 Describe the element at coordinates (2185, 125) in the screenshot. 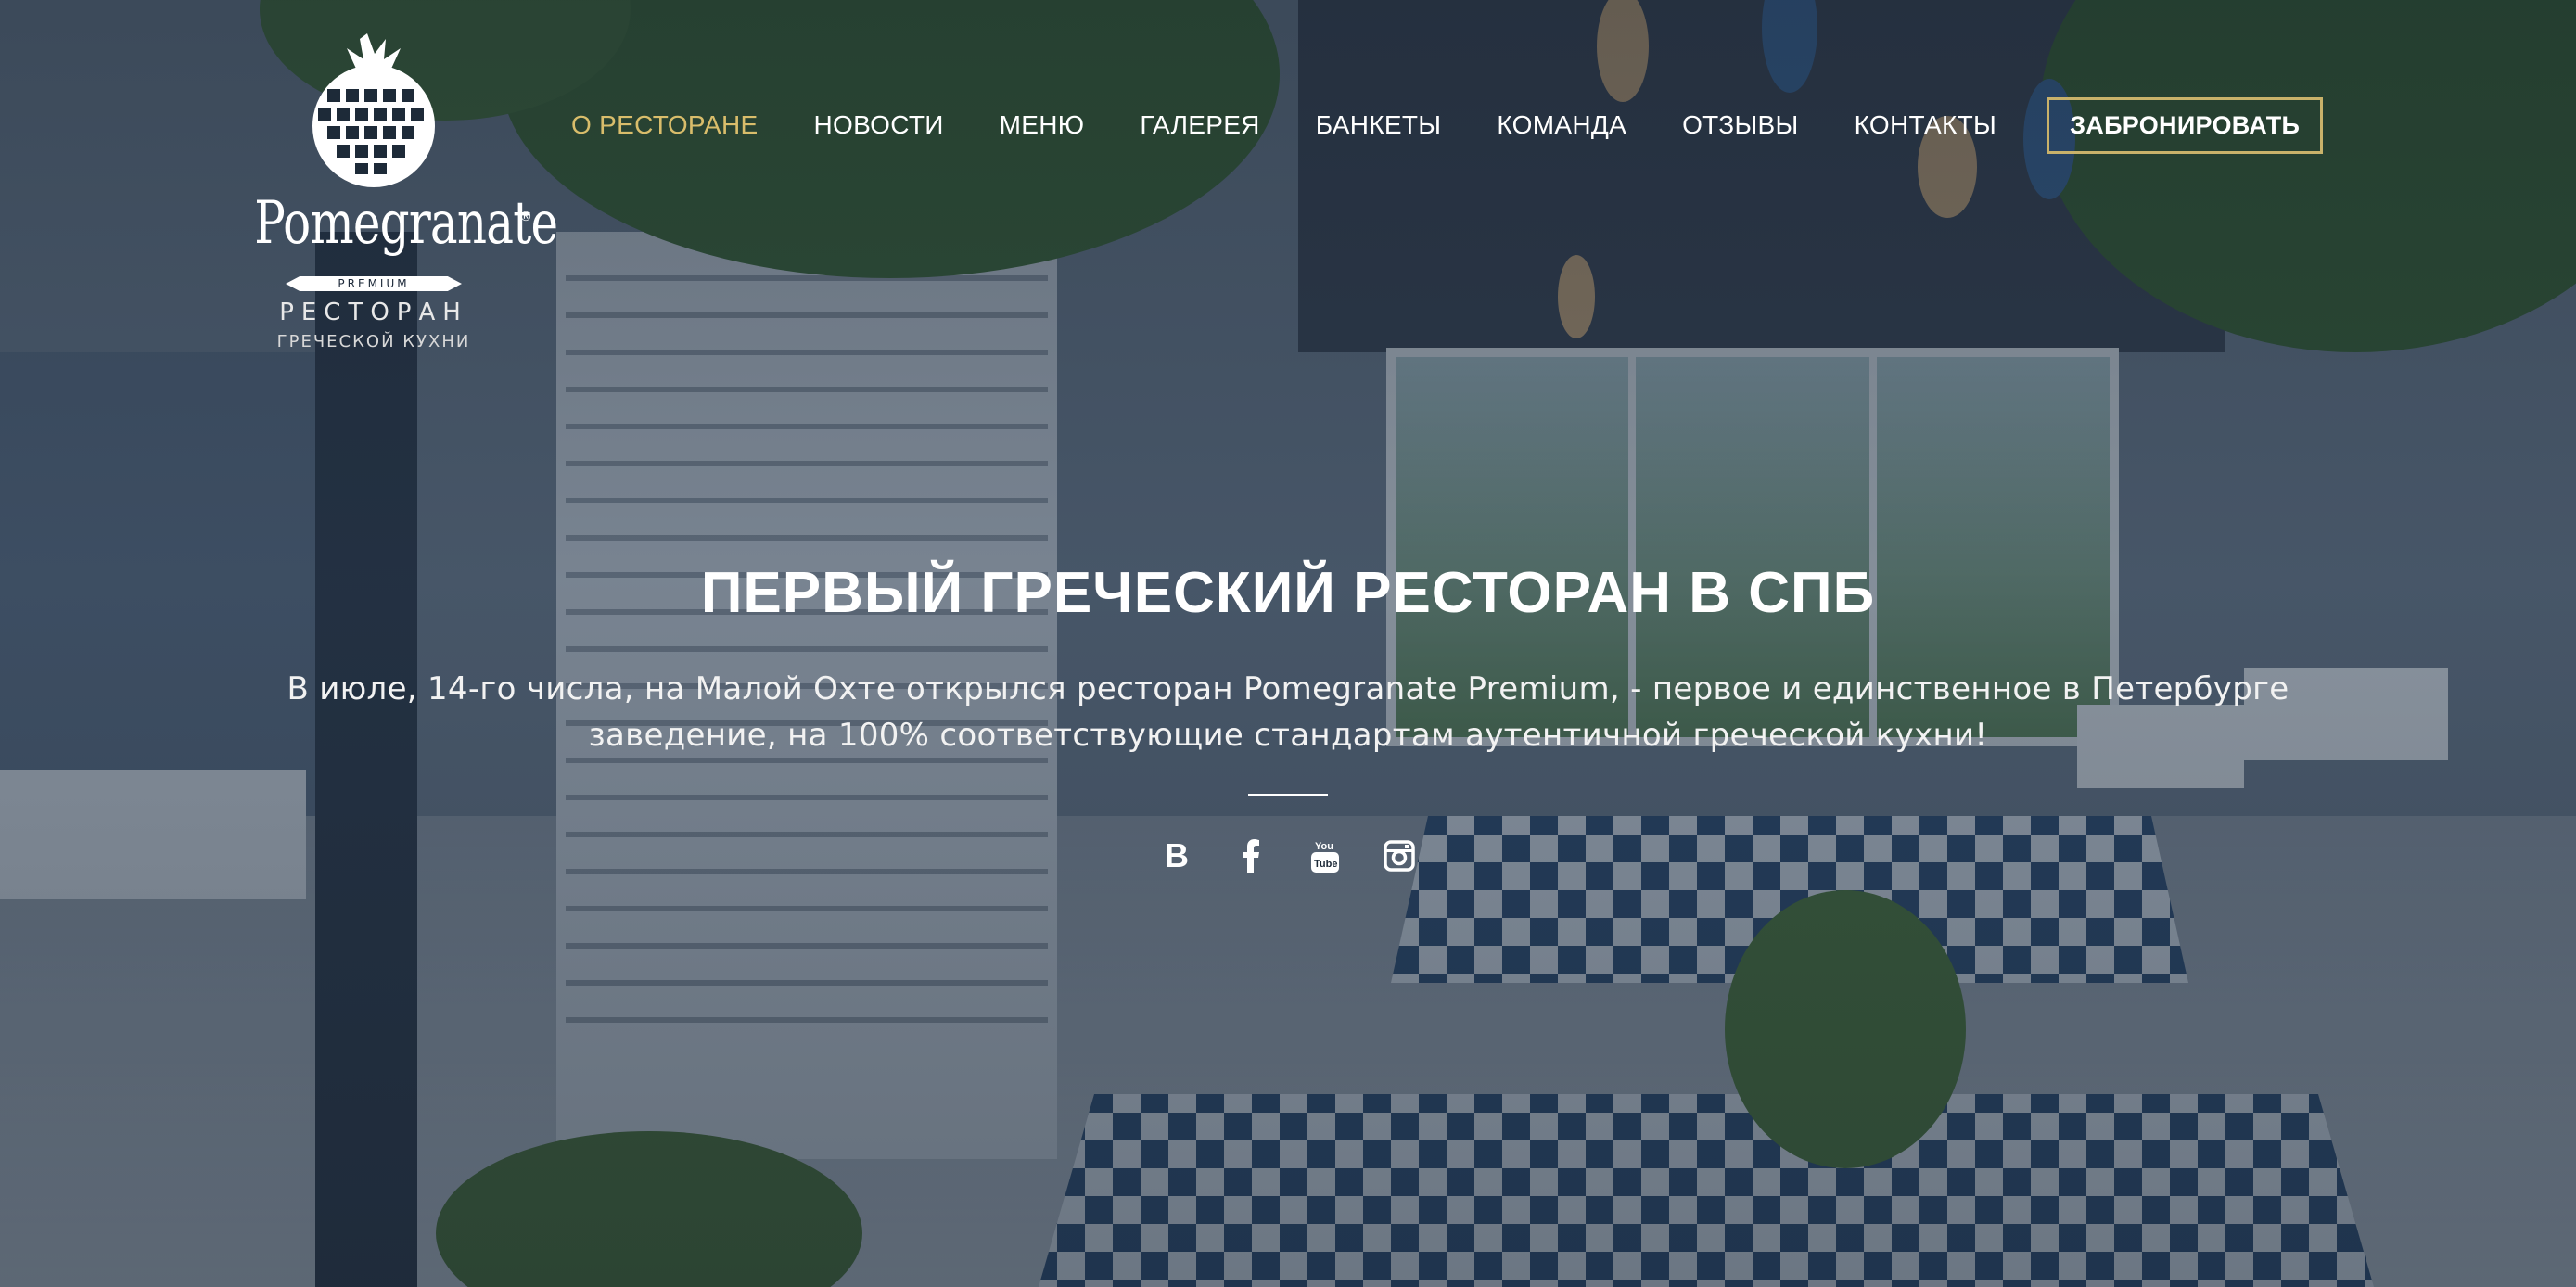

I see `book-table-button: ЗАБРОНИРОВАТЬ` at that location.